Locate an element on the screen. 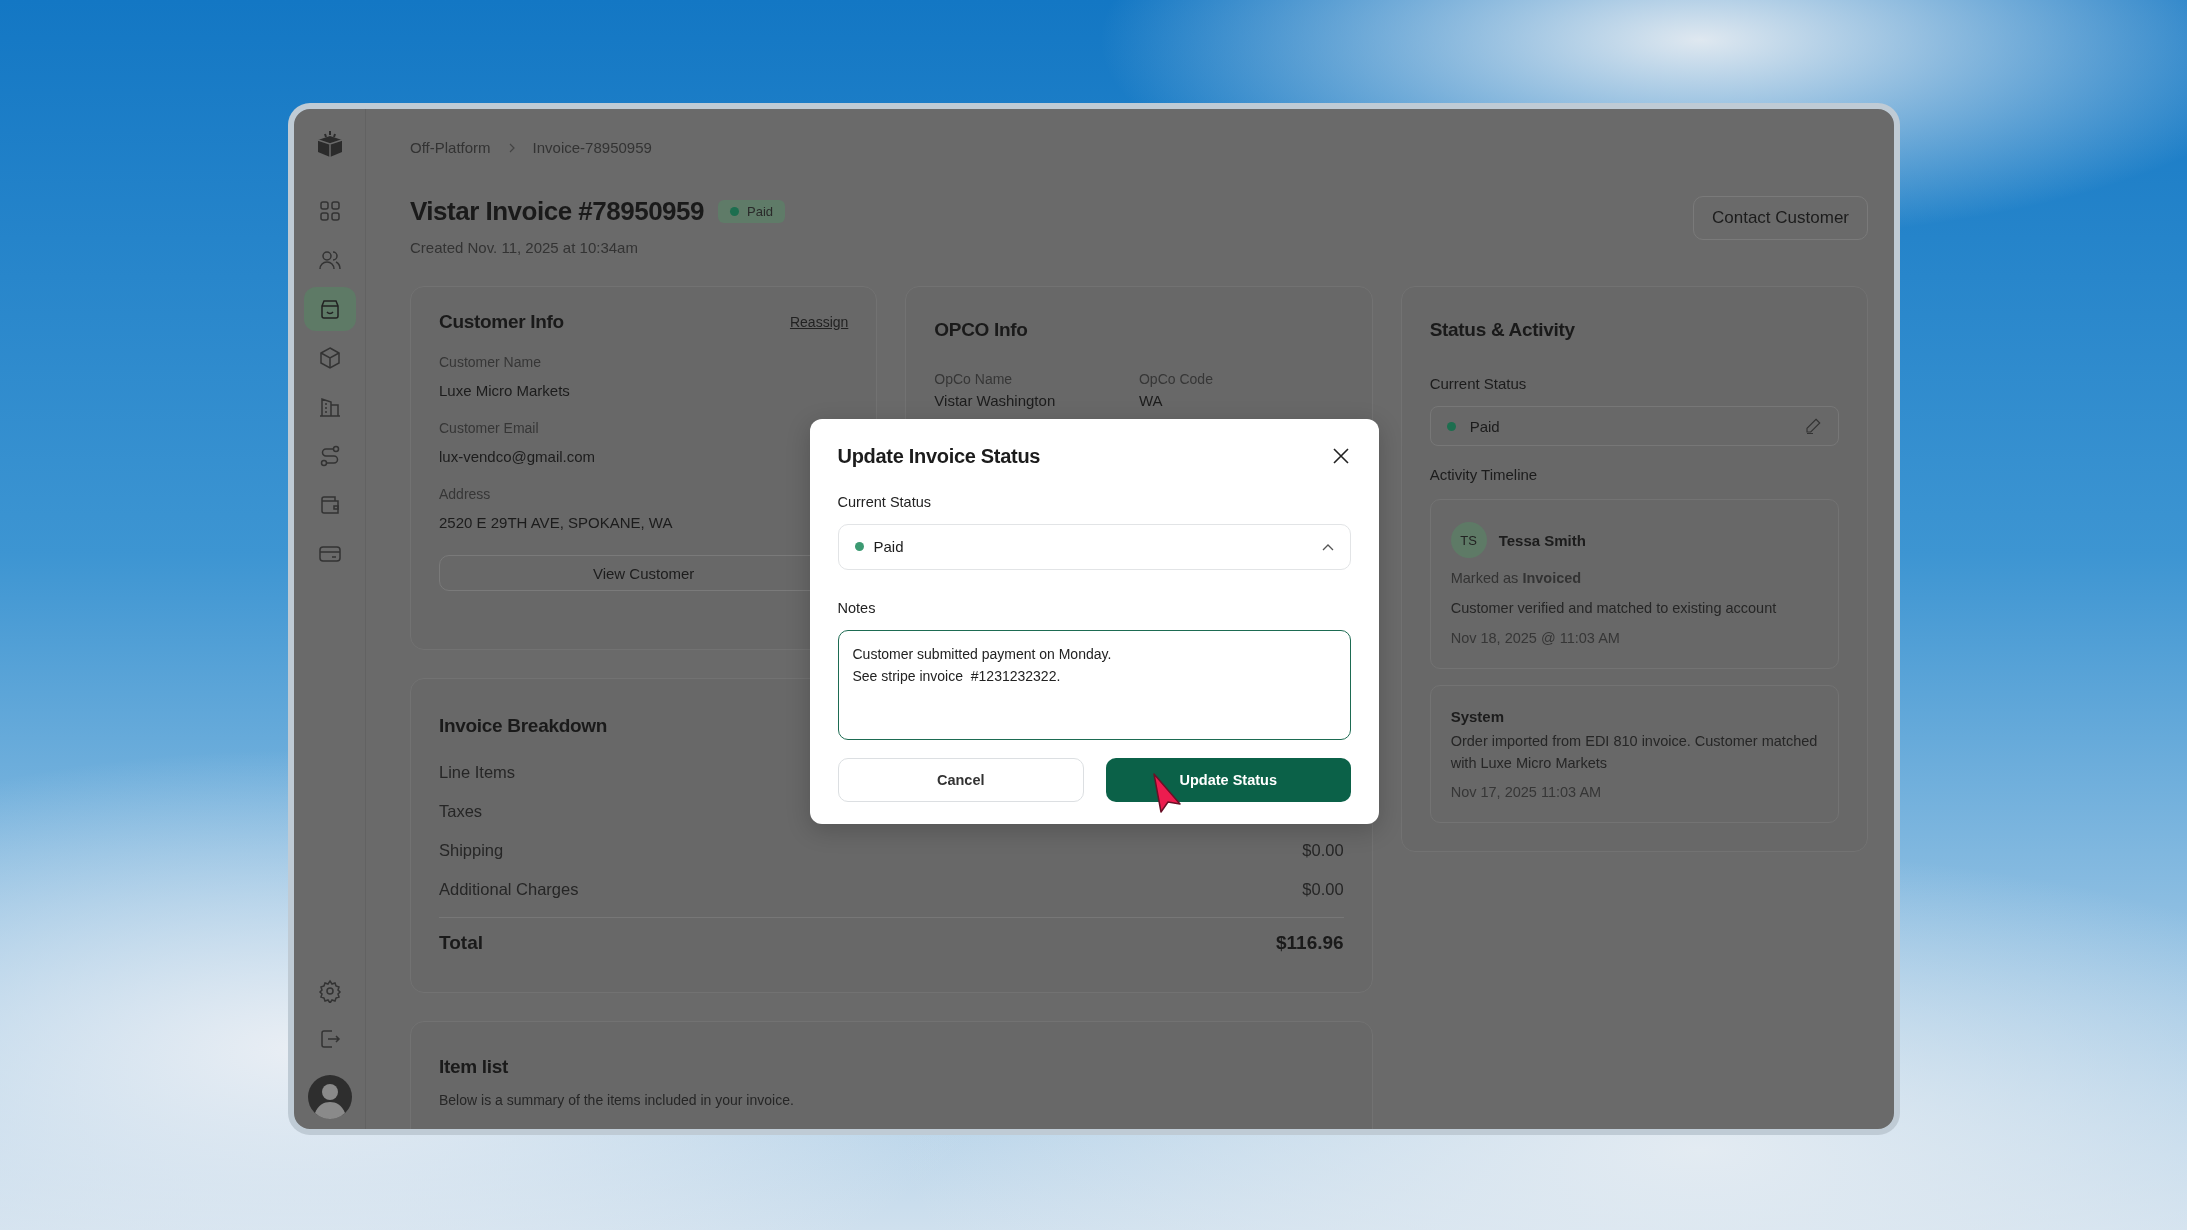 The height and width of the screenshot is (1230, 2187). total-label: Total is located at coordinates (461, 943).